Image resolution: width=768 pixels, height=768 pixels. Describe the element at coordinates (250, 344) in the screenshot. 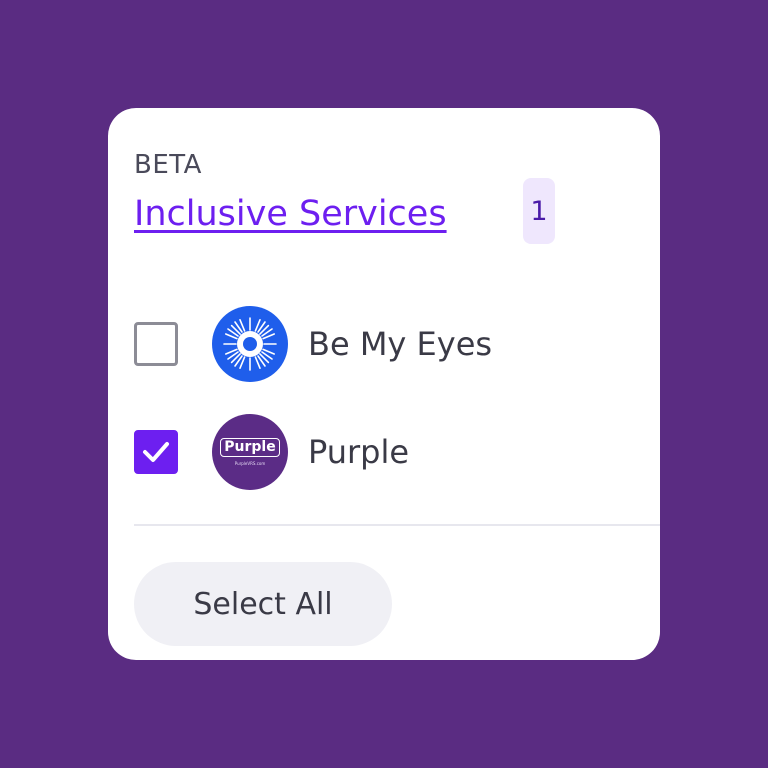

I see `be-my-eyes-logo-icon` at that location.